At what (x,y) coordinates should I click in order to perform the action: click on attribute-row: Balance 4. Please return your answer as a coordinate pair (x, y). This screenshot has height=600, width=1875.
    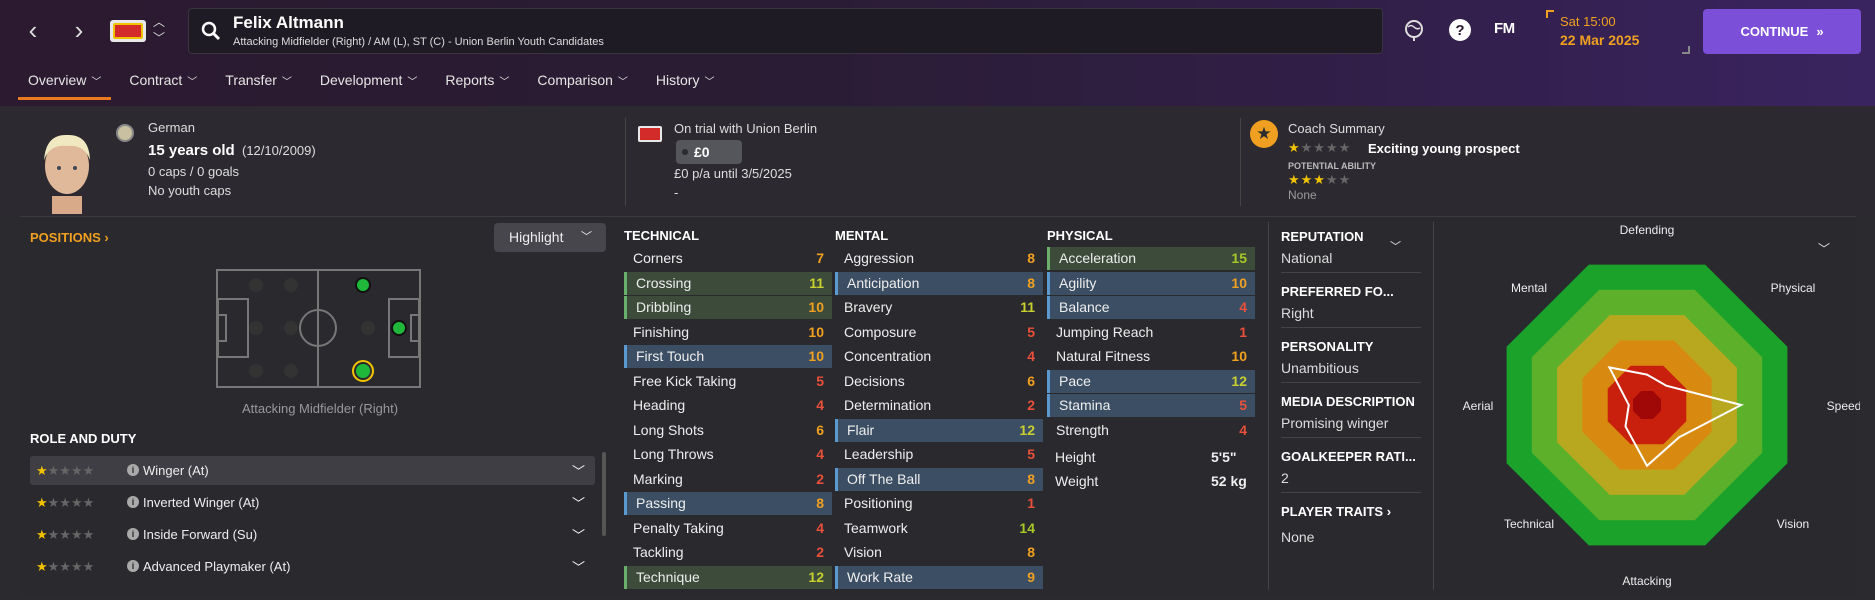
    Looking at the image, I should click on (1151, 307).